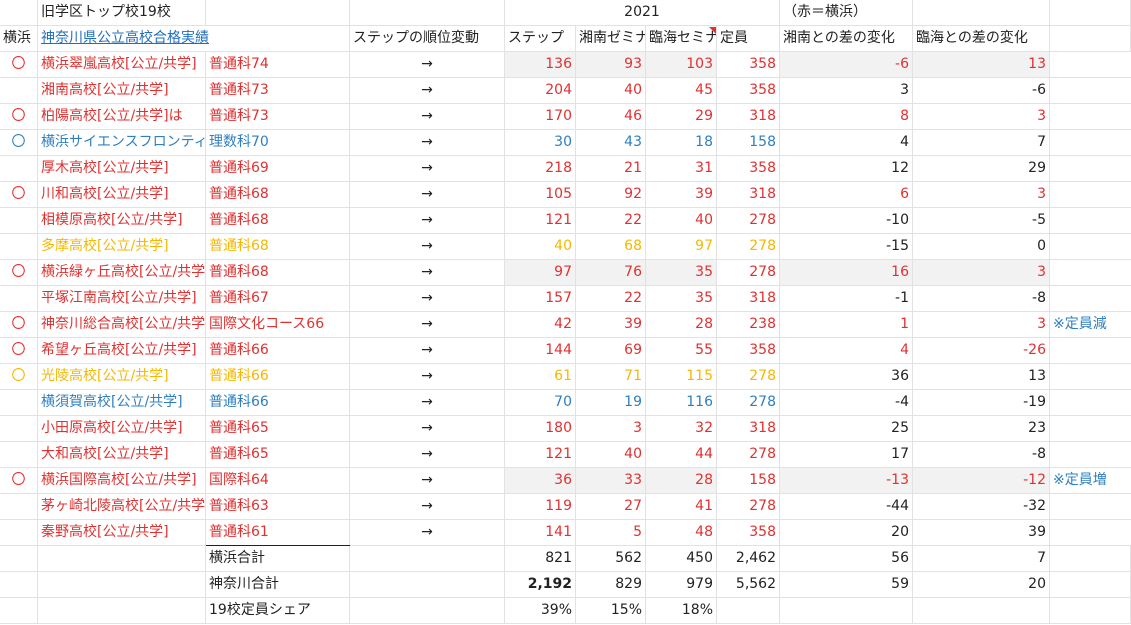 The width and height of the screenshot is (1131, 625). I want to click on diff-d1: -1, so click(846, 299).